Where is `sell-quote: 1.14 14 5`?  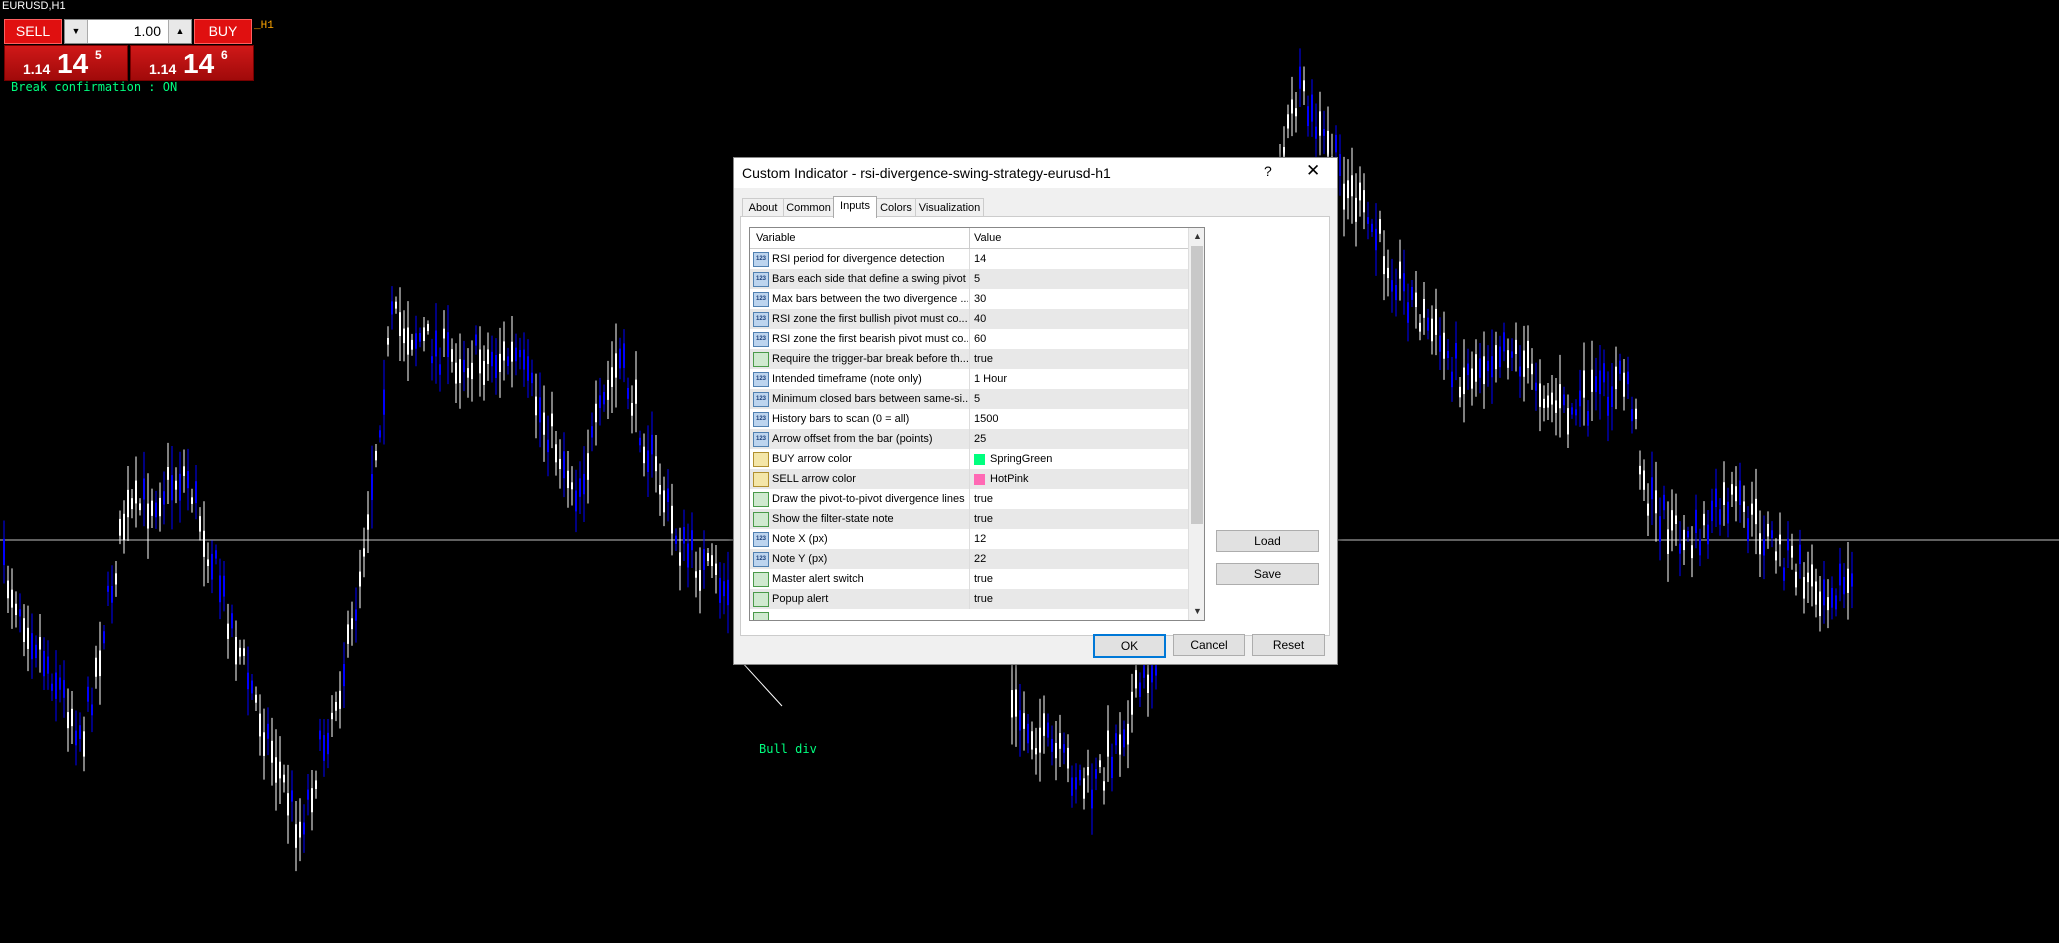
sell-quote: 1.14 14 5 is located at coordinates (66, 63).